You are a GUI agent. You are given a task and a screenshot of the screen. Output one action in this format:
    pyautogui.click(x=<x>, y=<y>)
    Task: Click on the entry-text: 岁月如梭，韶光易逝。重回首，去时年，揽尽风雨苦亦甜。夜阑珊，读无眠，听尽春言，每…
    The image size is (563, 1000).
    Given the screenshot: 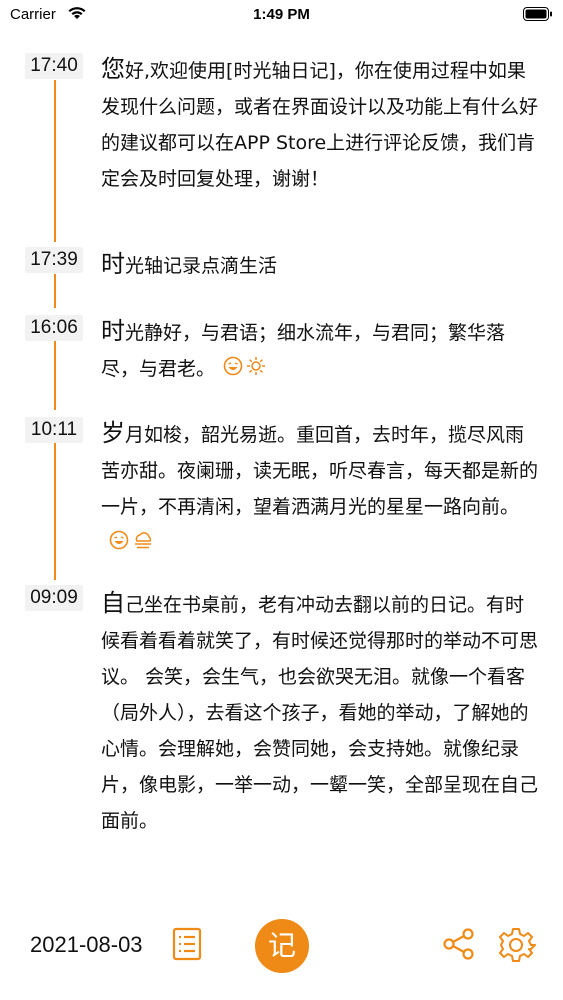 What is the action you would take?
    pyautogui.click(x=321, y=488)
    